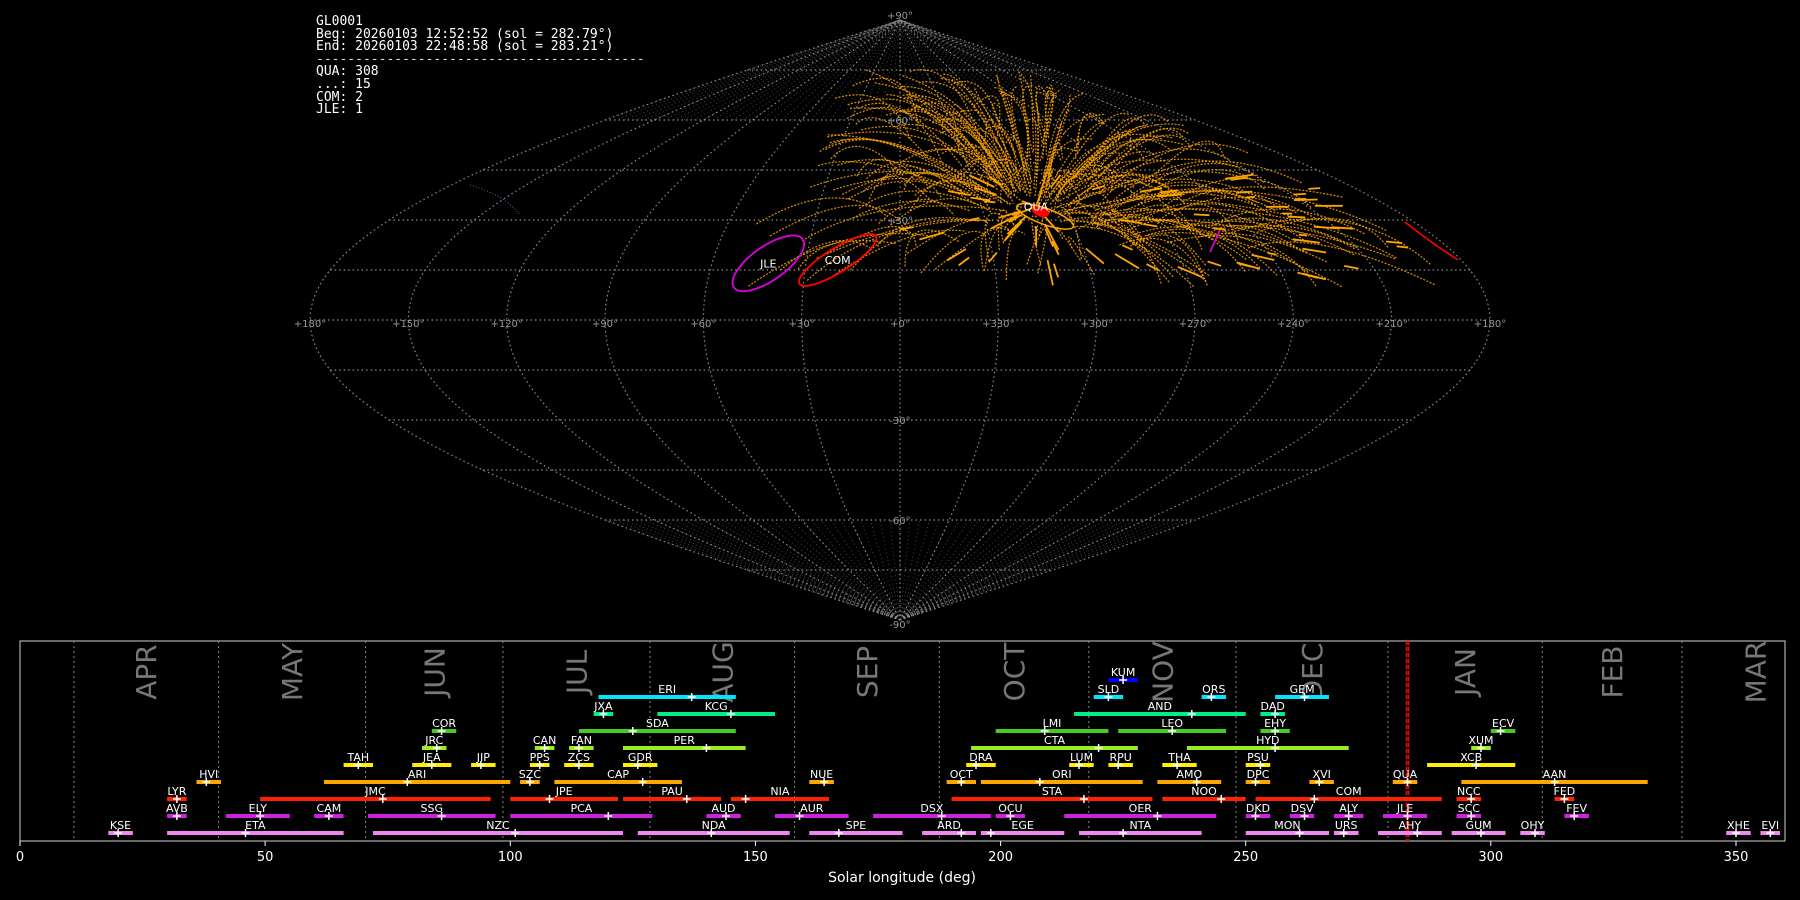 This screenshot has width=1800, height=900. I want to click on month-label: MAR, so click(1756, 672).